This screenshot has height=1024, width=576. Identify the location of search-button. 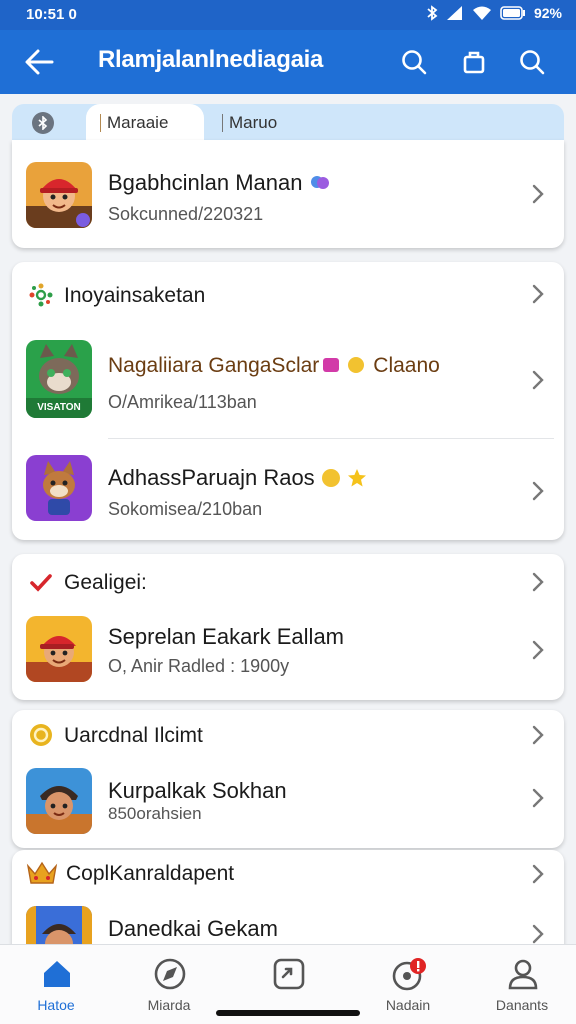
(414, 62).